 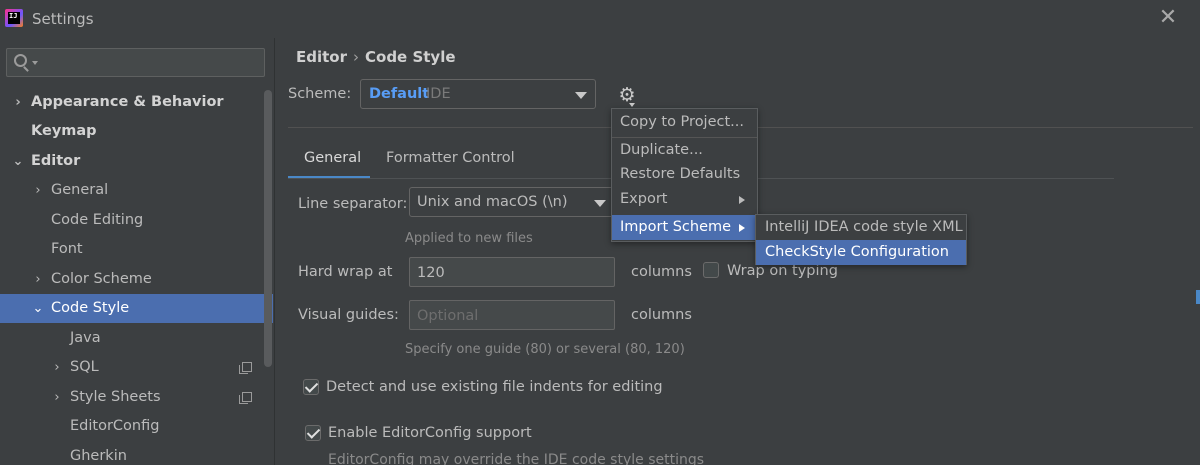 I want to click on sidebar-item-label: Appearance & Behavior, so click(x=127, y=102).